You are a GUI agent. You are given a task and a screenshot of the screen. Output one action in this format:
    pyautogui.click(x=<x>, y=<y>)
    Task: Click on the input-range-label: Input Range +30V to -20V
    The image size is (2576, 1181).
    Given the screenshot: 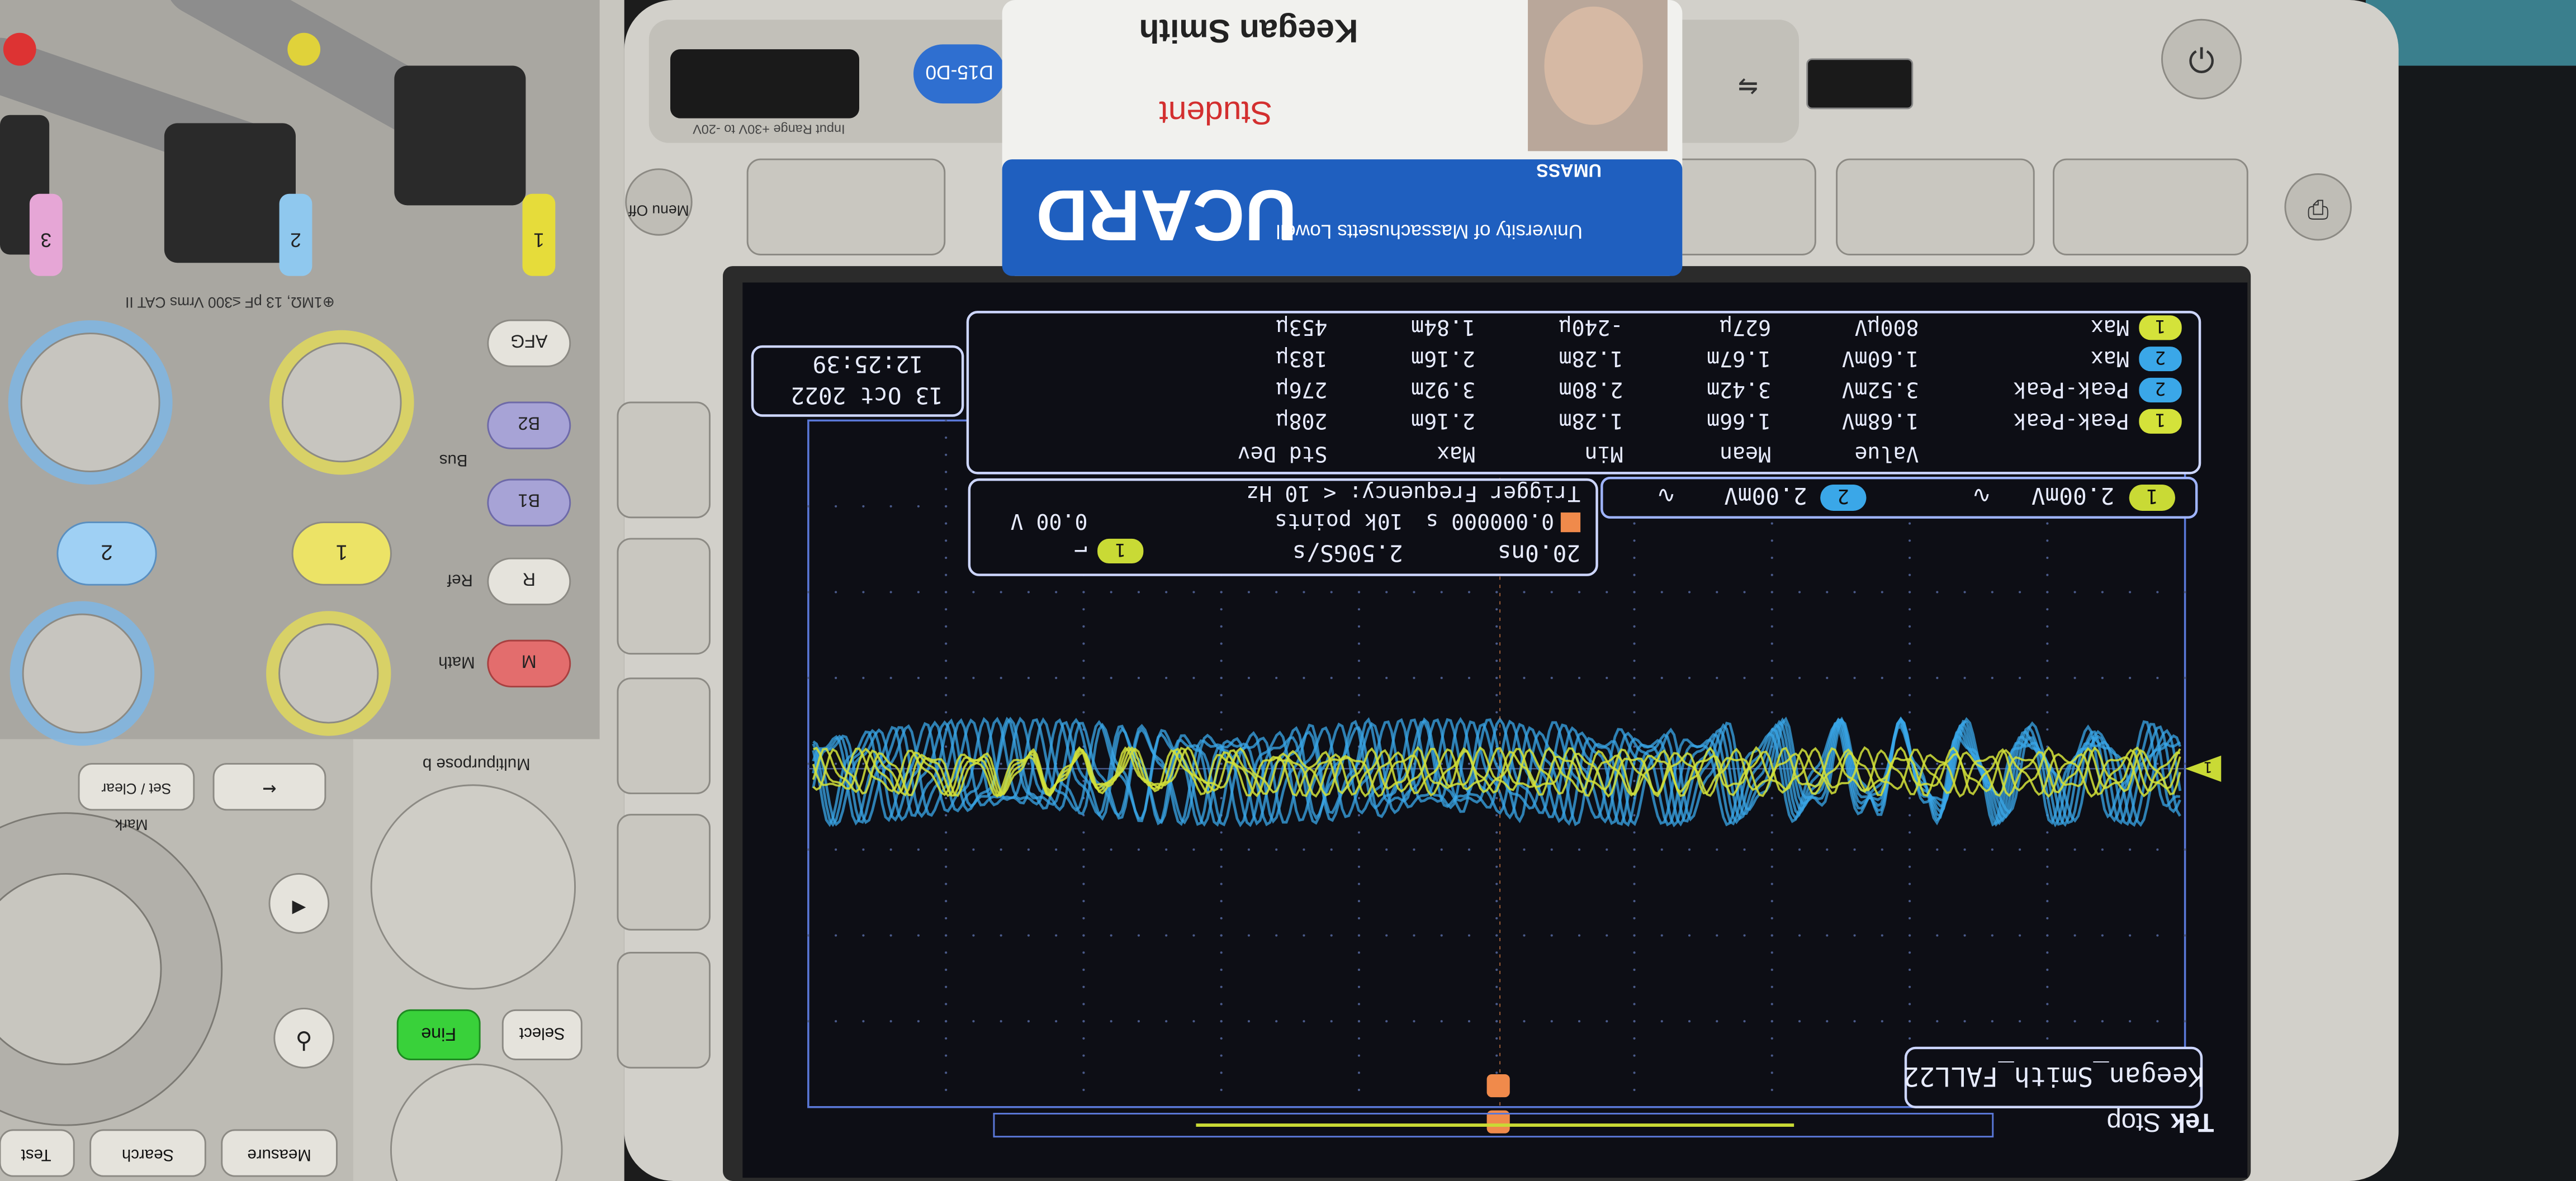 What is the action you would take?
    pyautogui.click(x=769, y=129)
    